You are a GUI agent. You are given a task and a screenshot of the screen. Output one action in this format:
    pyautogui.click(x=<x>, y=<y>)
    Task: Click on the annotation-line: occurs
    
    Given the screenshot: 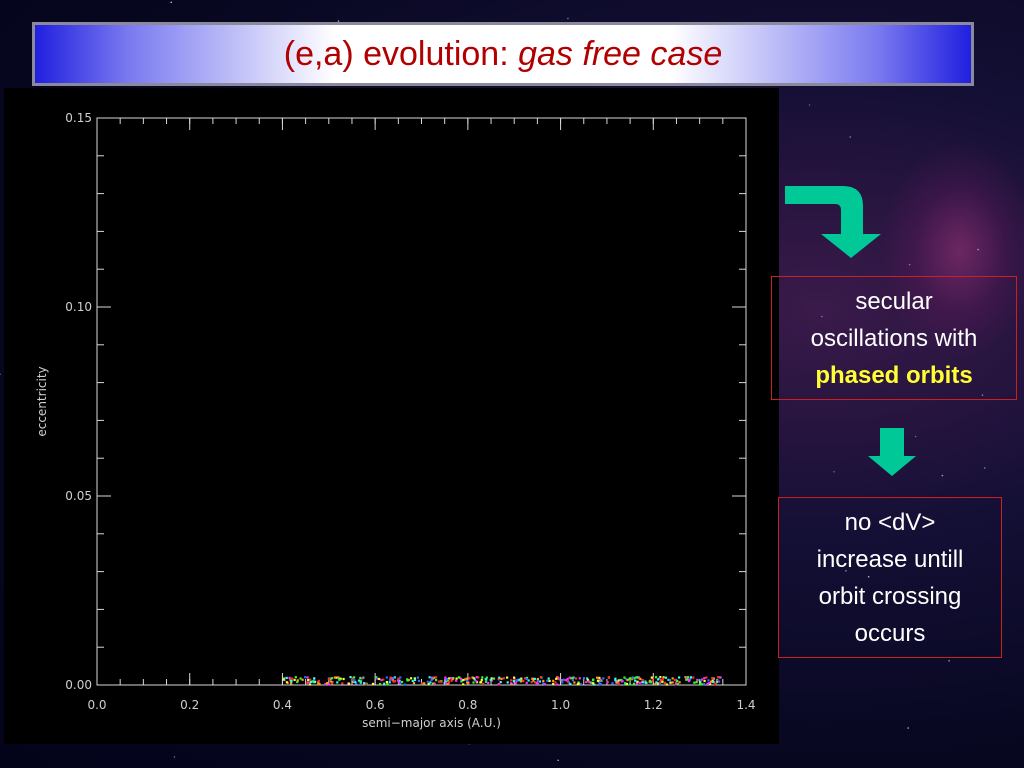 What is the action you would take?
    pyautogui.click(x=890, y=633)
    